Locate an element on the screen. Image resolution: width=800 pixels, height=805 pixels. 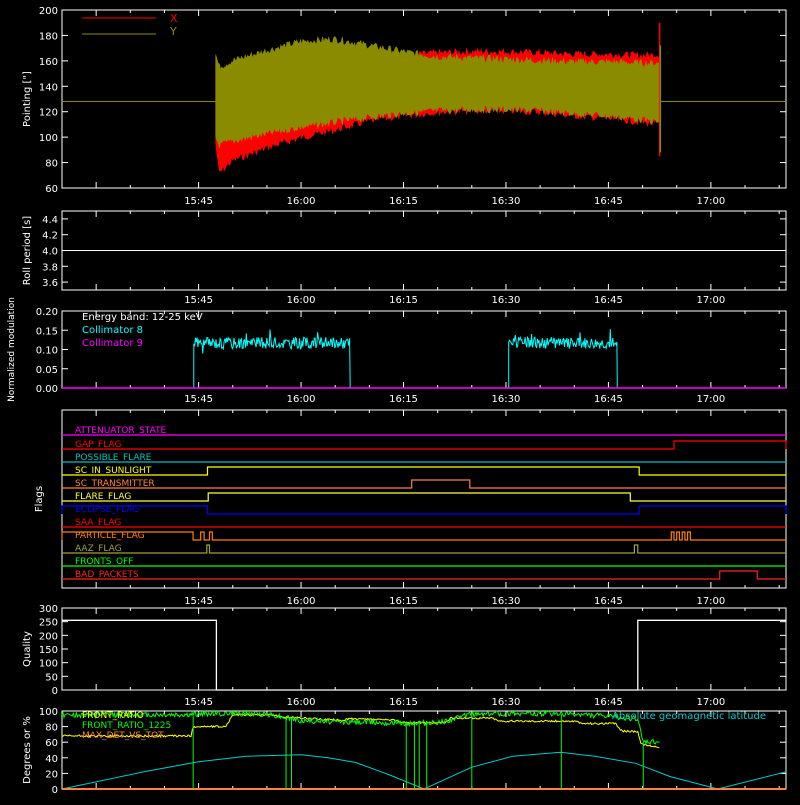
ratios-ytick-label: 0 is located at coordinates (55, 790).